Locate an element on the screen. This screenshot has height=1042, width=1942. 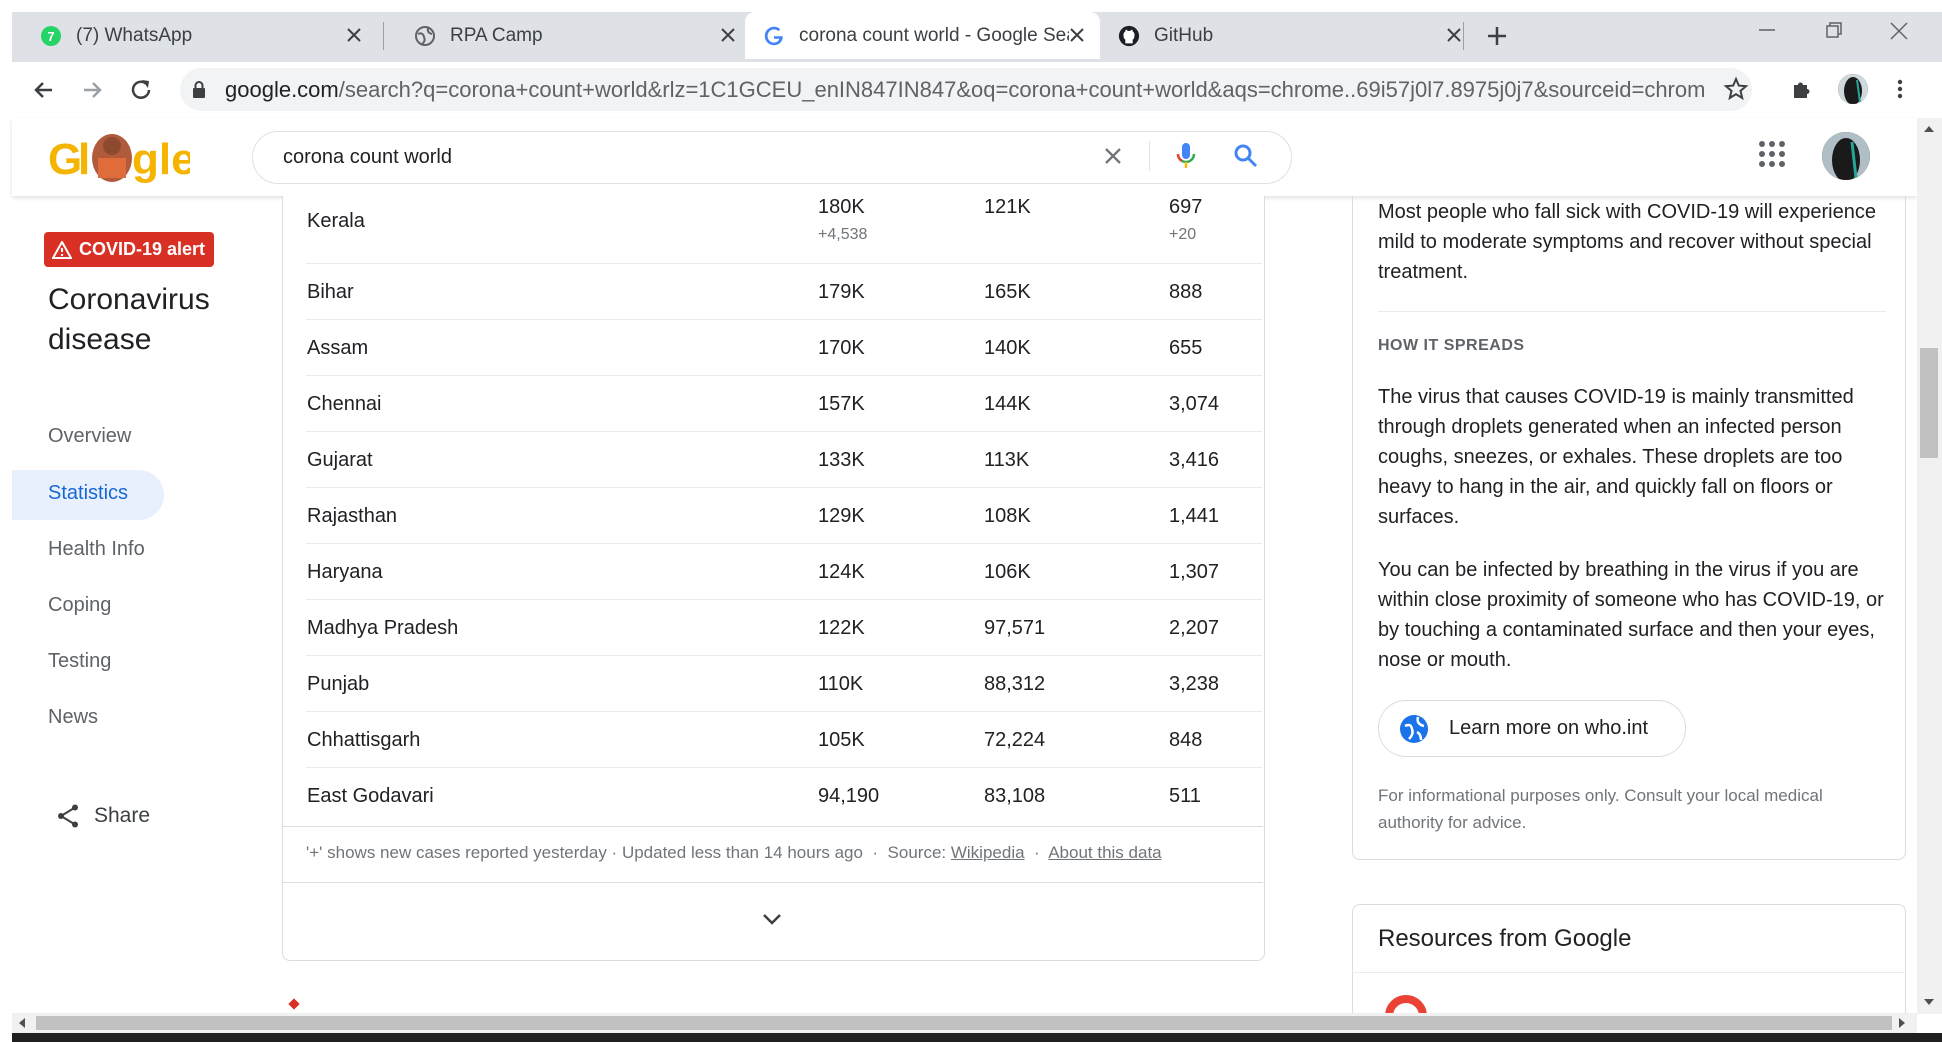
tab-whatsapp: 7 (7) WhatsApp is located at coordinates (194, 35).